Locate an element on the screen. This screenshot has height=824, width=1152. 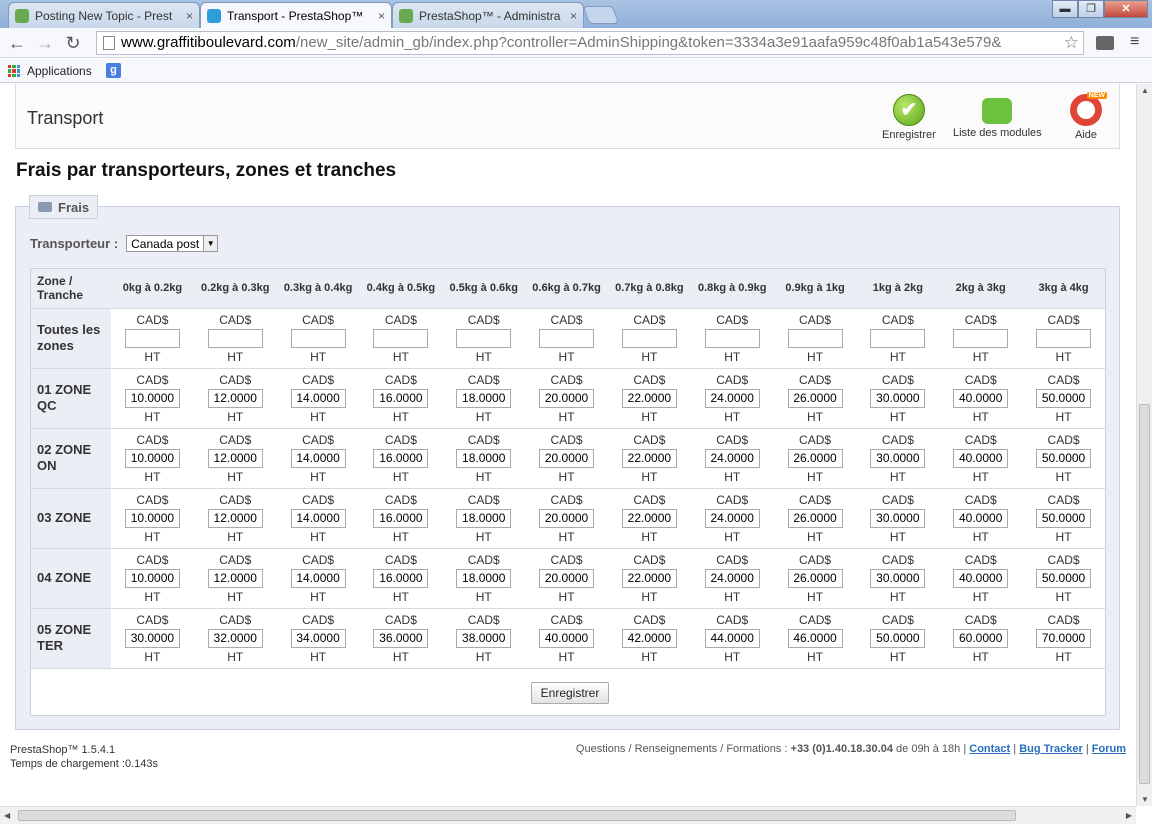
vertical-scroll-thumb is located at coordinates (1144, 594).